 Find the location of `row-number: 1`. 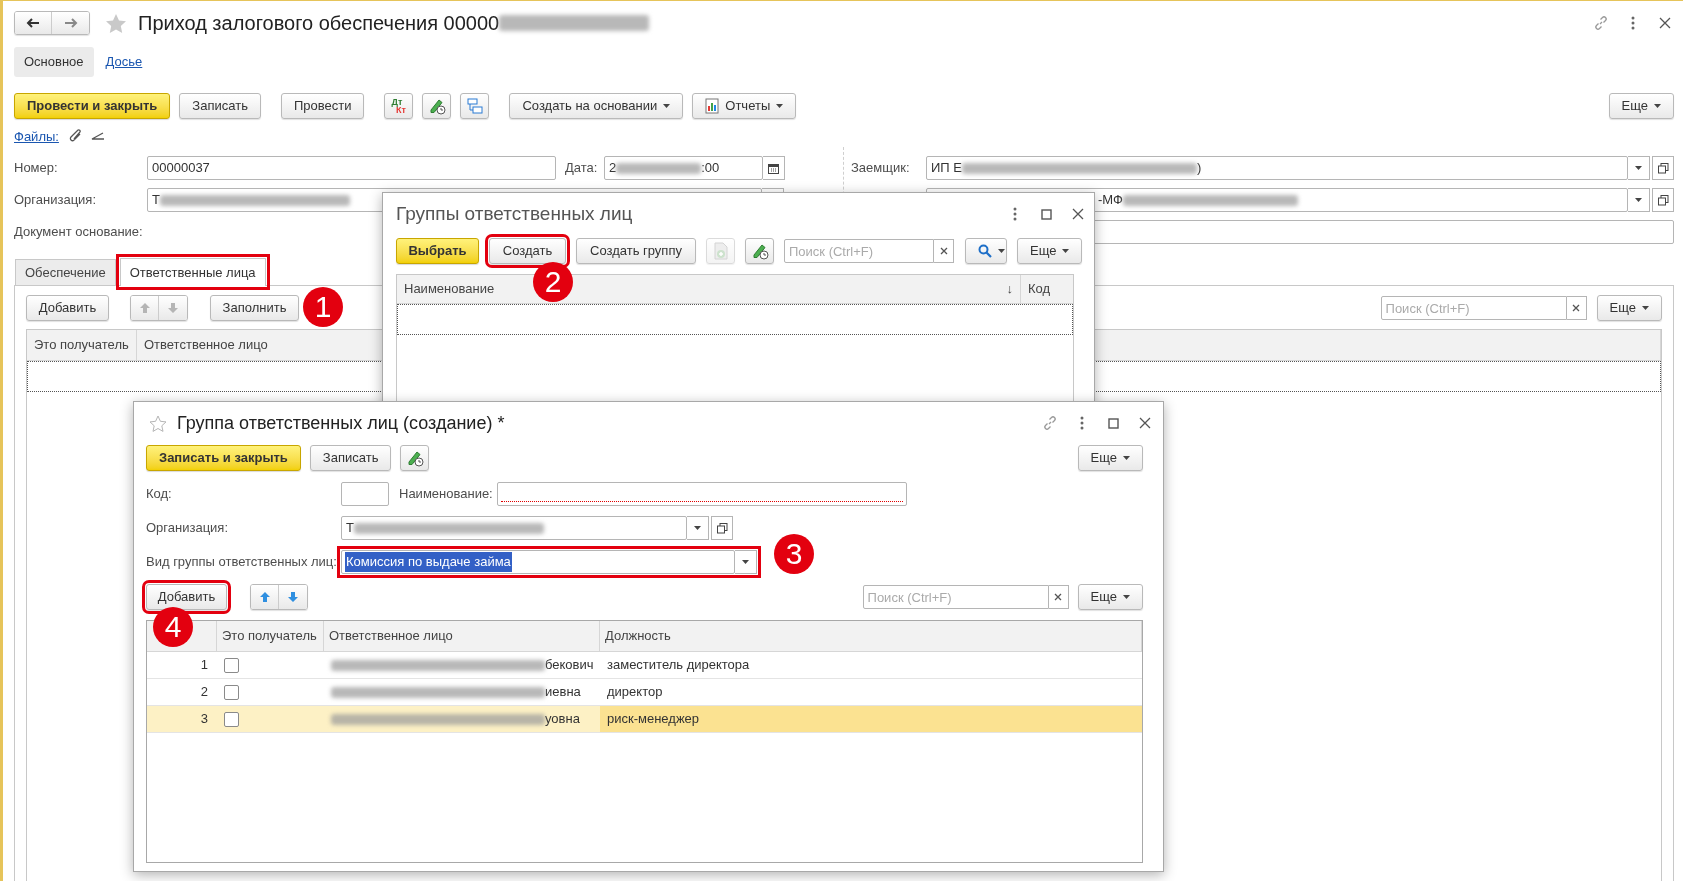

row-number: 1 is located at coordinates (204, 665).